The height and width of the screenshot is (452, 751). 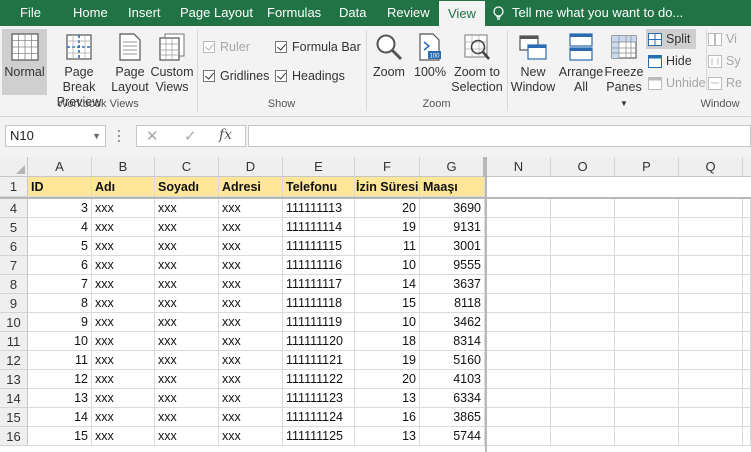 I want to click on row-header: 15, so click(x=14, y=417).